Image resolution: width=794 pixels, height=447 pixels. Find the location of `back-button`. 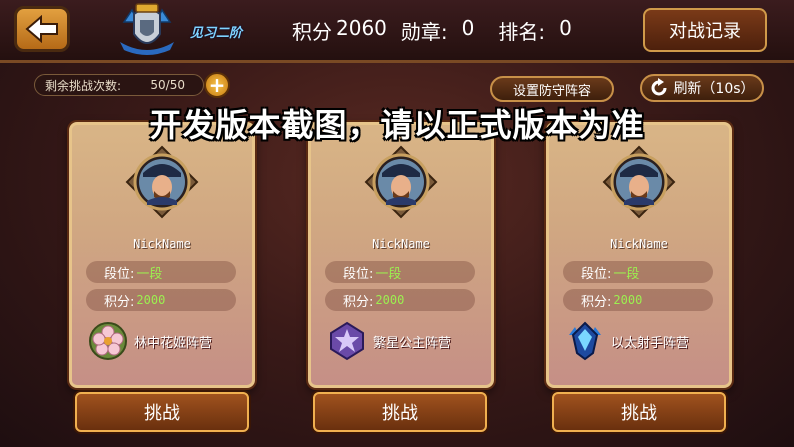

back-button is located at coordinates (42, 29).